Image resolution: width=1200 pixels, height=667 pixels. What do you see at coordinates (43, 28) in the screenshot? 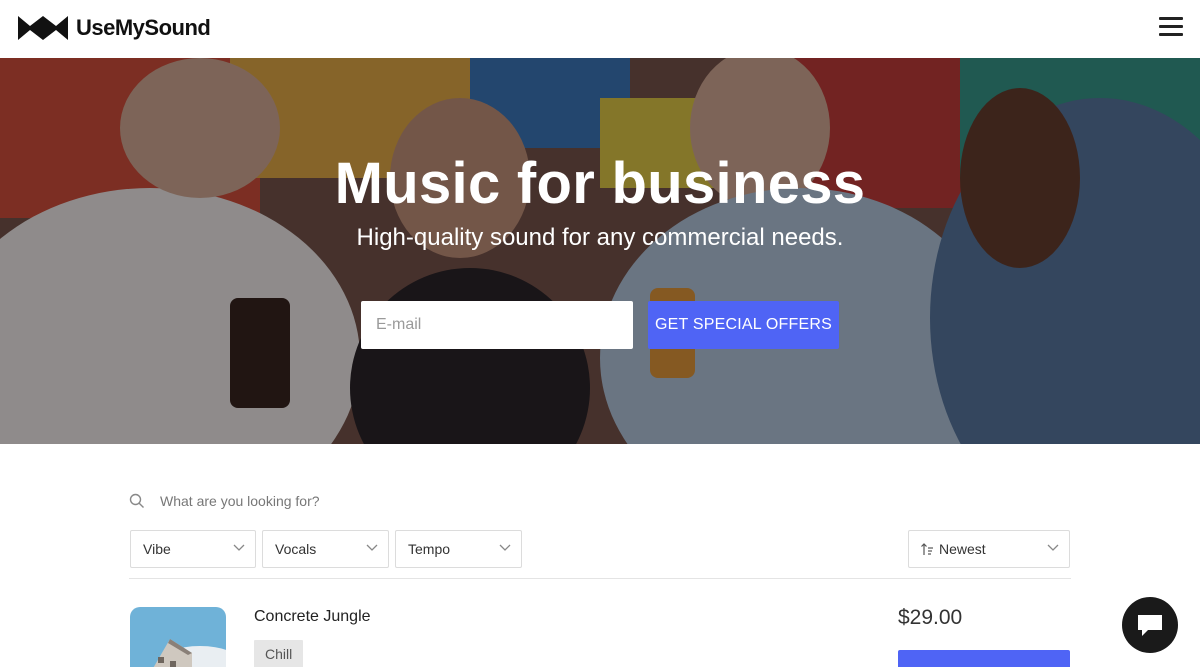
I see `logo-mark-icon` at bounding box center [43, 28].